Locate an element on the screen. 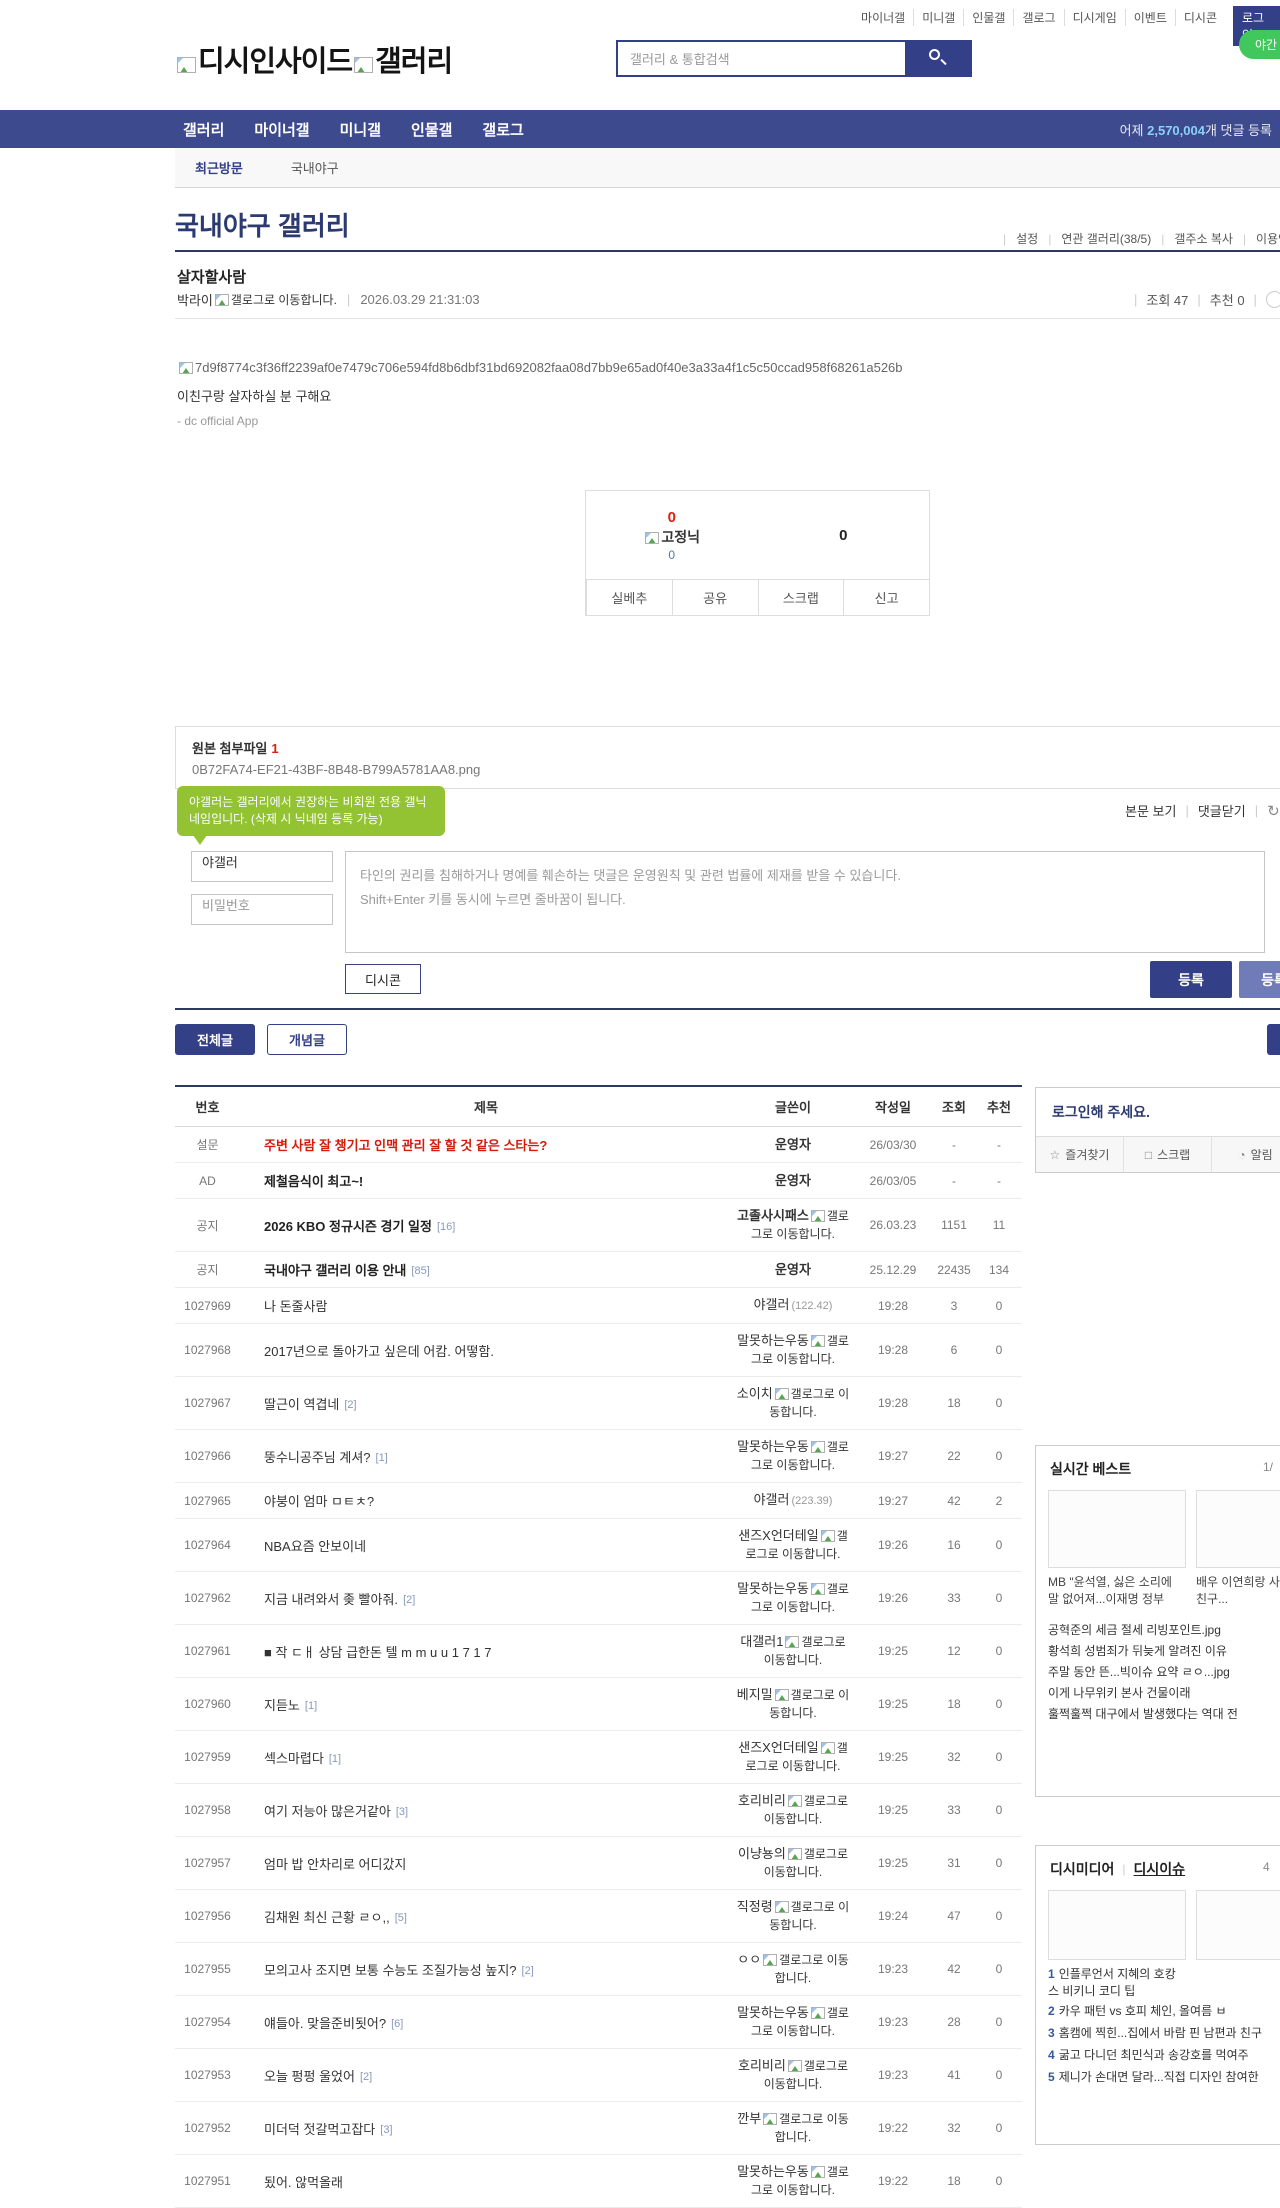 Image resolution: width=1280 pixels, height=2208 pixels. dcmedia-pagination: 4 is located at coordinates (1266, 1867).